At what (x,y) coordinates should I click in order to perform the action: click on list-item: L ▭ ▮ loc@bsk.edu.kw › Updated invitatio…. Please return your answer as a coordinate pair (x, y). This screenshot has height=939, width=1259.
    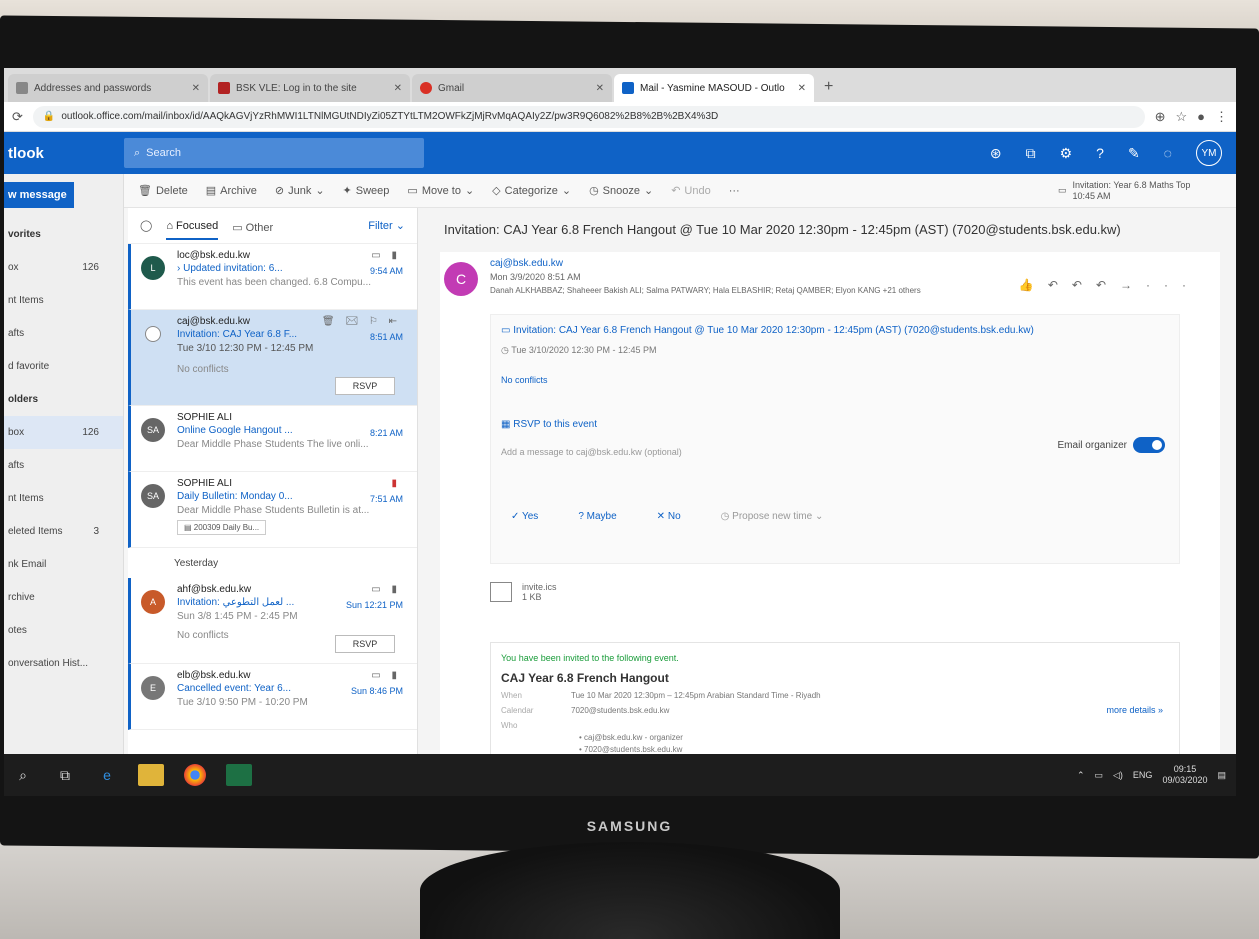
    Looking at the image, I should click on (272, 277).